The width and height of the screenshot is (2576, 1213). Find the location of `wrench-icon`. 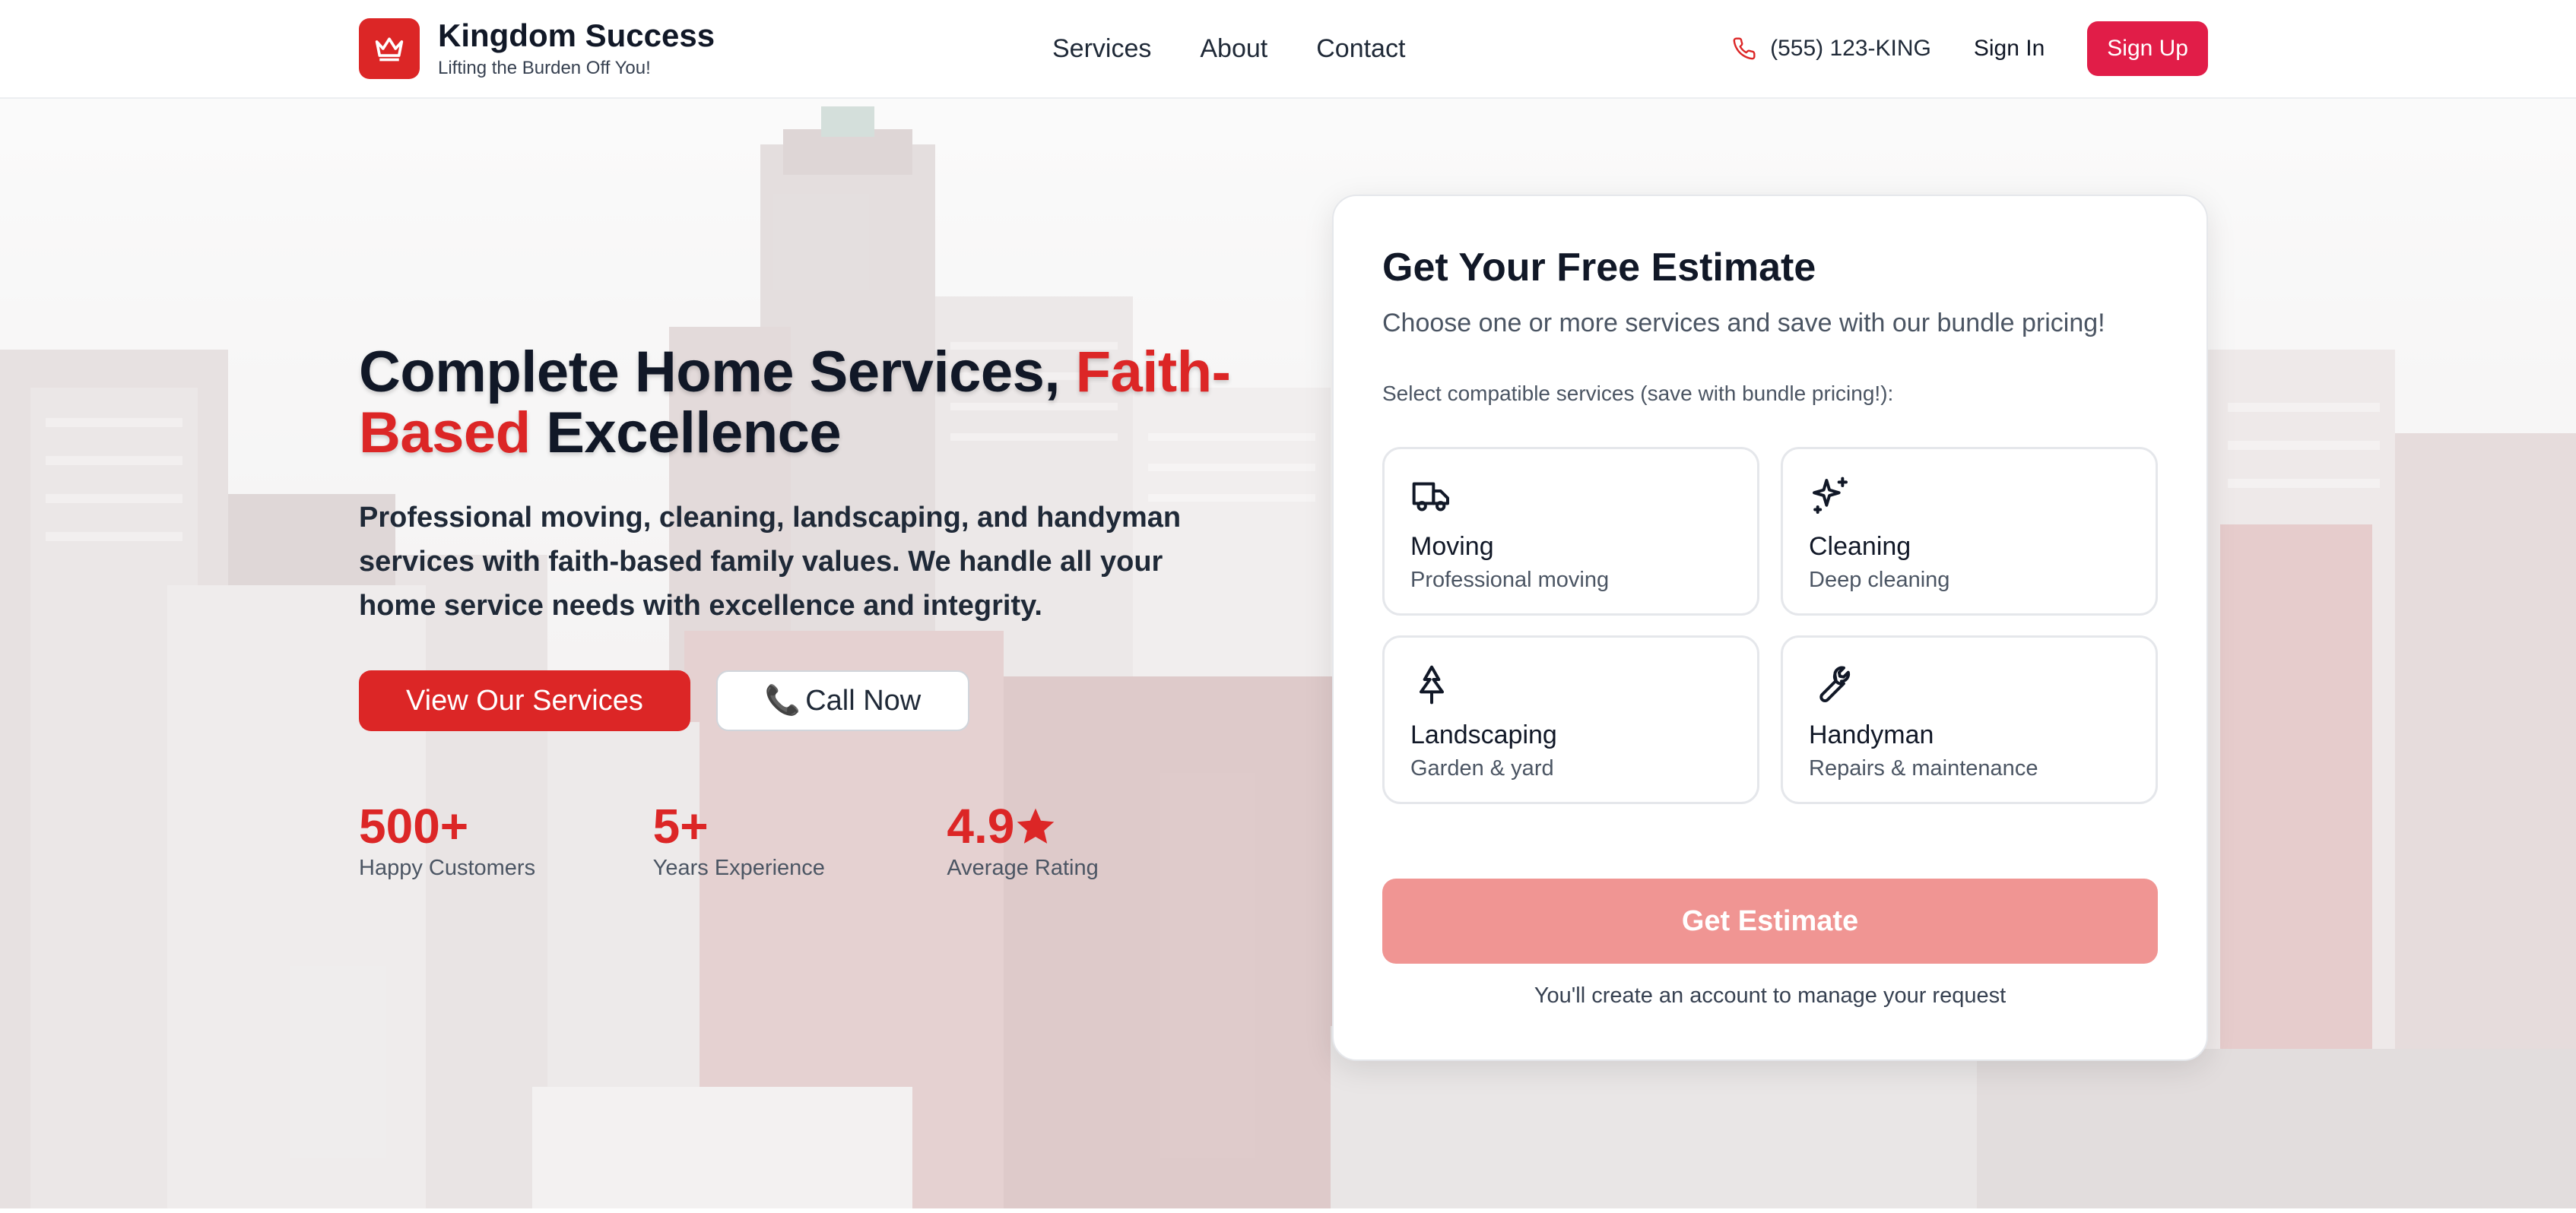

wrench-icon is located at coordinates (1835, 684).